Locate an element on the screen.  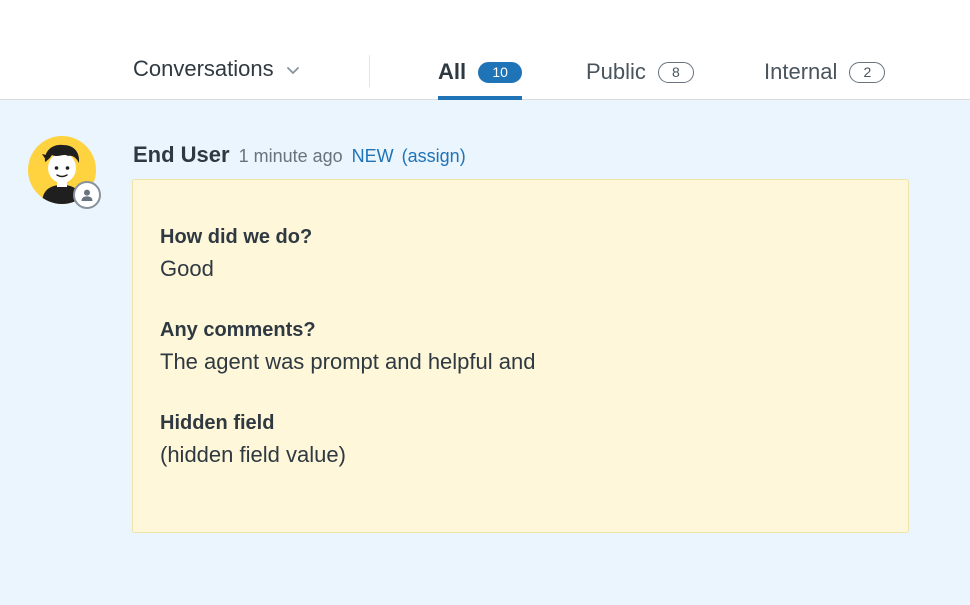
tab-public-count: 8 is located at coordinates (675, 72).